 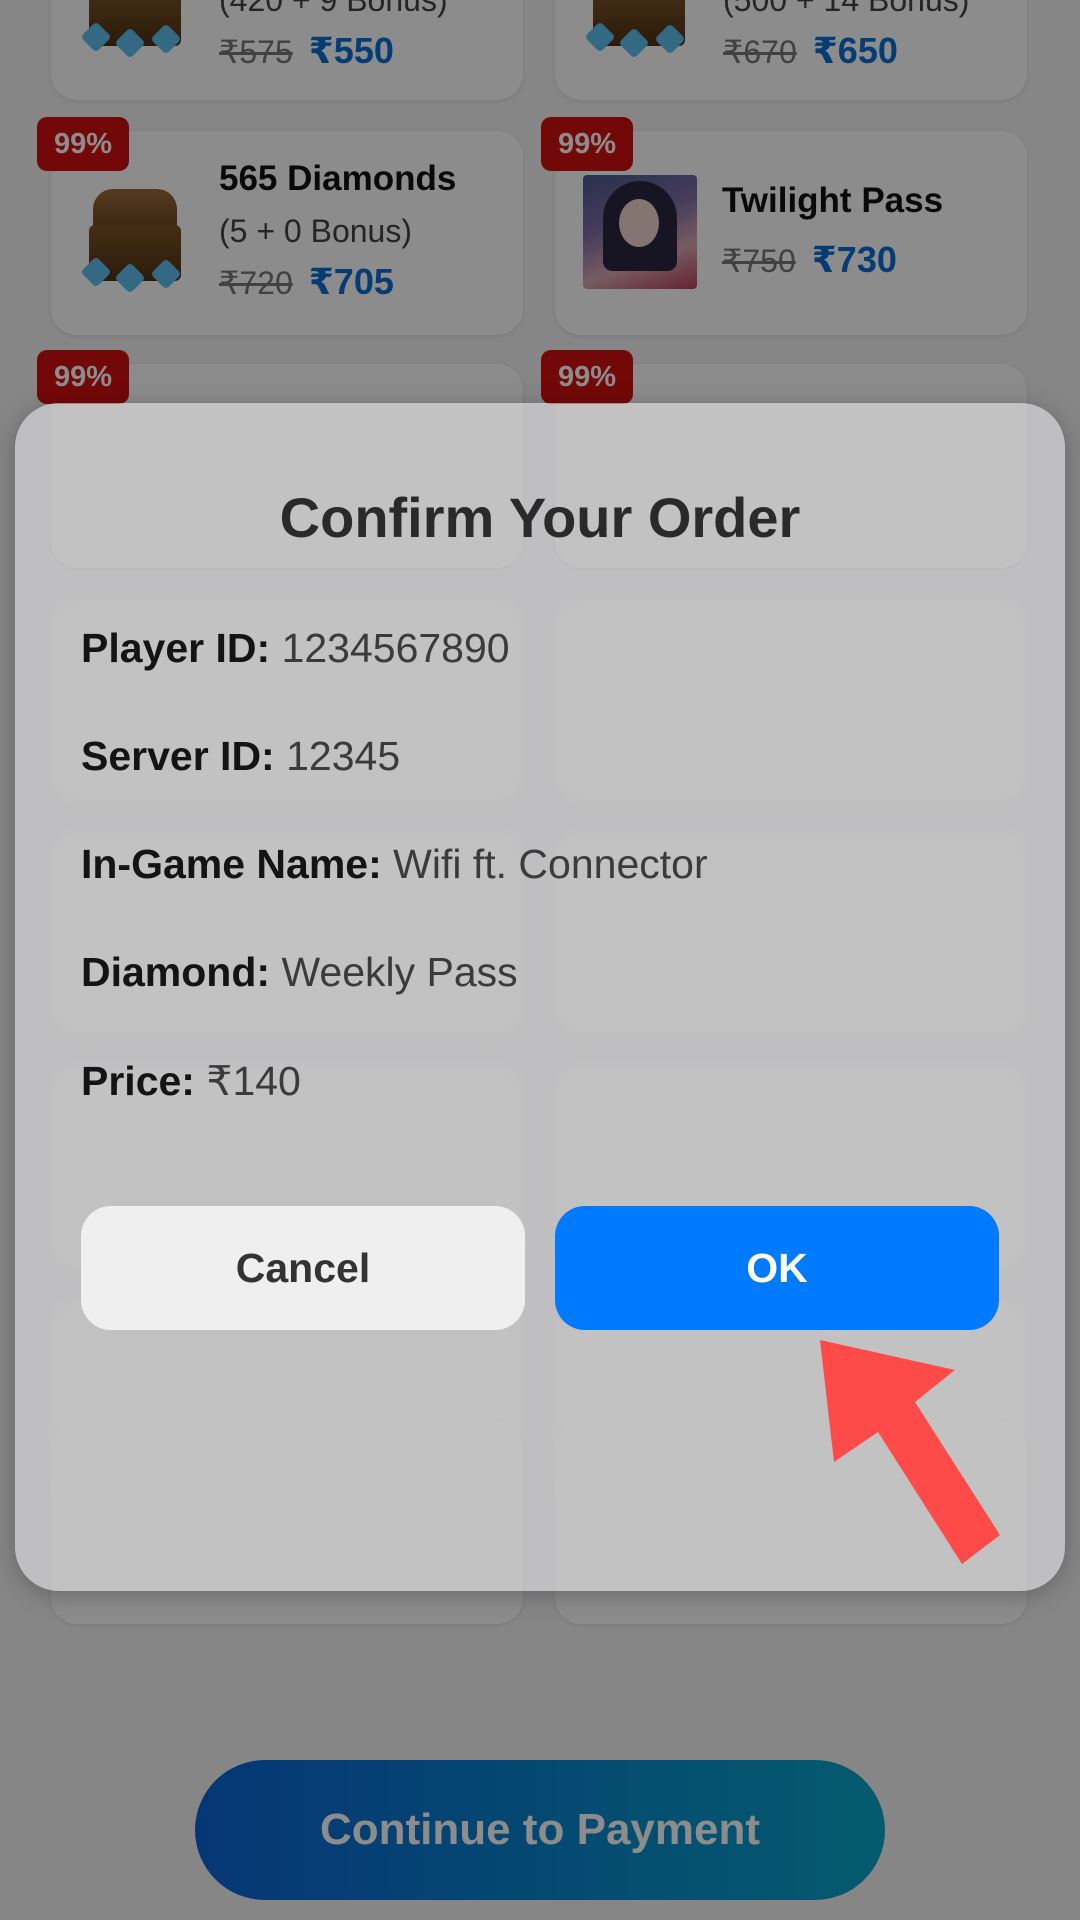 I want to click on player-id-value: 1234567890, so click(x=395, y=648).